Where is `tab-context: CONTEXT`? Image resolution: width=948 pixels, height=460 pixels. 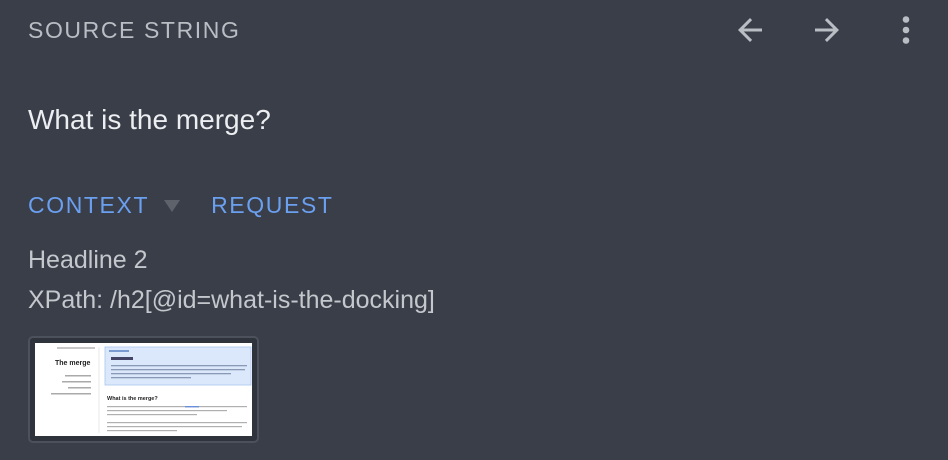
tab-context: CONTEXT is located at coordinates (104, 205).